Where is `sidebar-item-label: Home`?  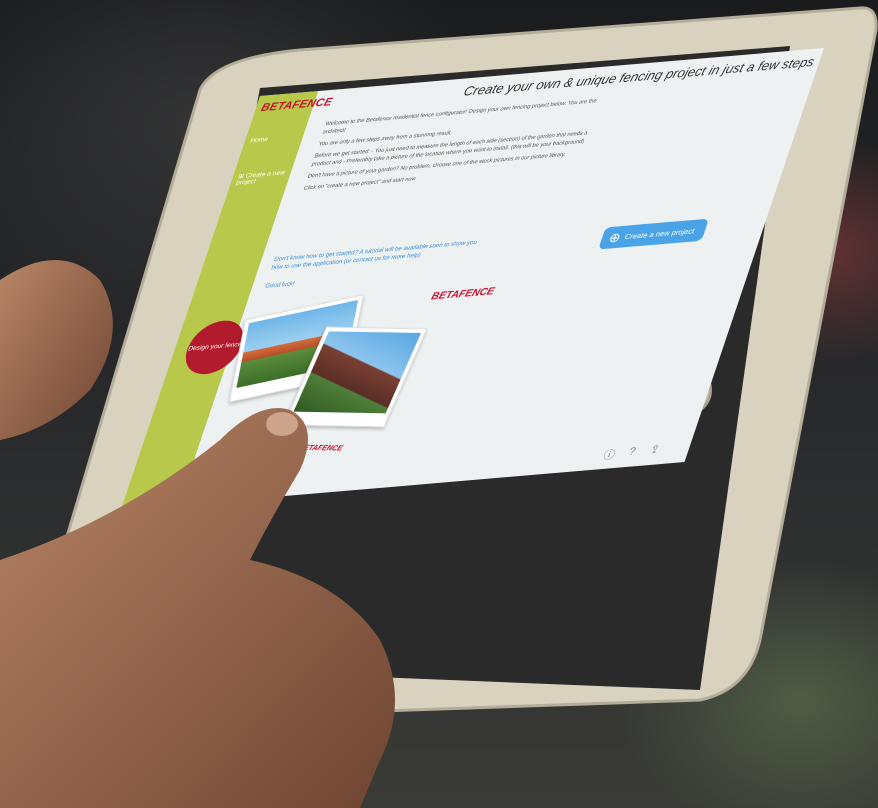 sidebar-item-label: Home is located at coordinates (259, 140).